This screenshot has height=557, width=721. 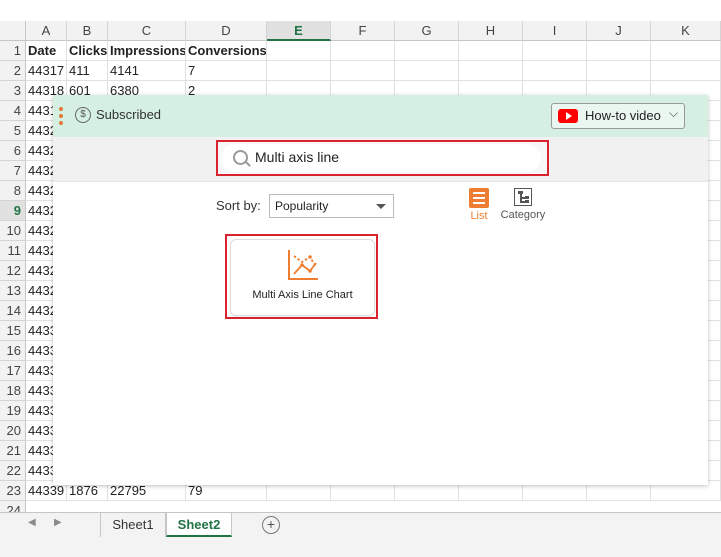 What do you see at coordinates (13, 411) in the screenshot?
I see `row-header: 19` at bounding box center [13, 411].